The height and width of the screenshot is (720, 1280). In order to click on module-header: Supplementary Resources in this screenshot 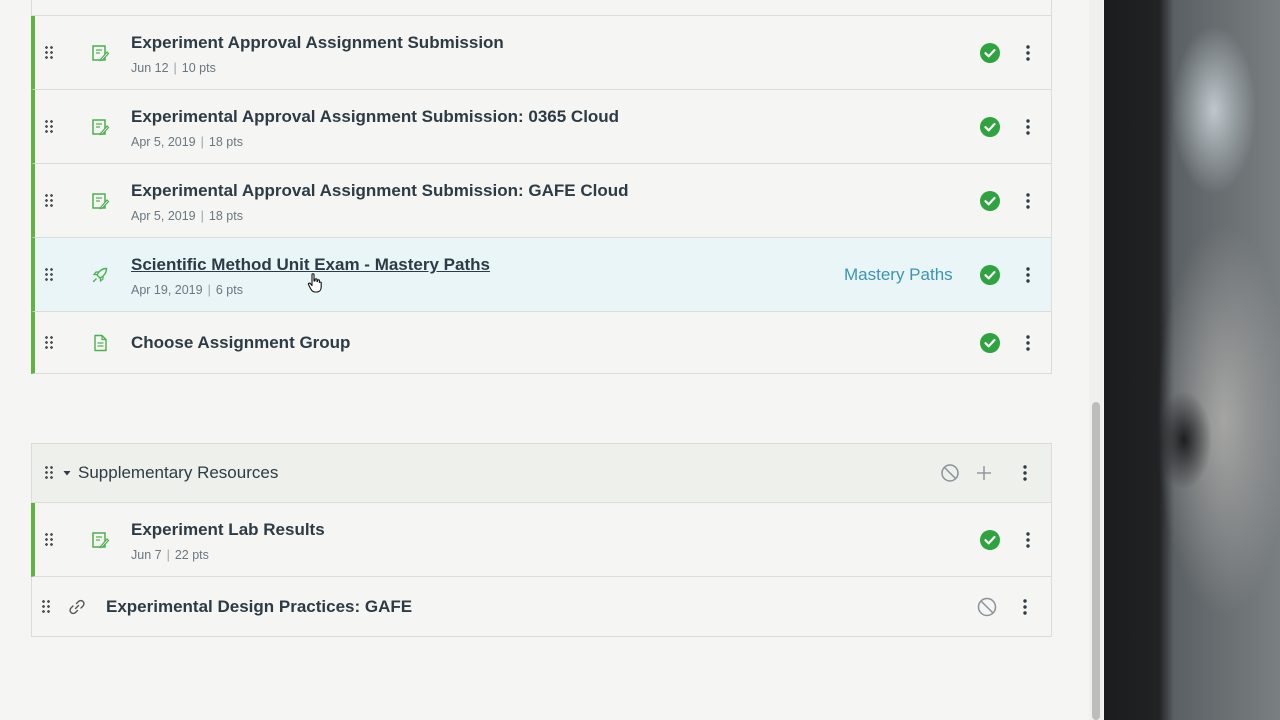, I will do `click(541, 473)`.